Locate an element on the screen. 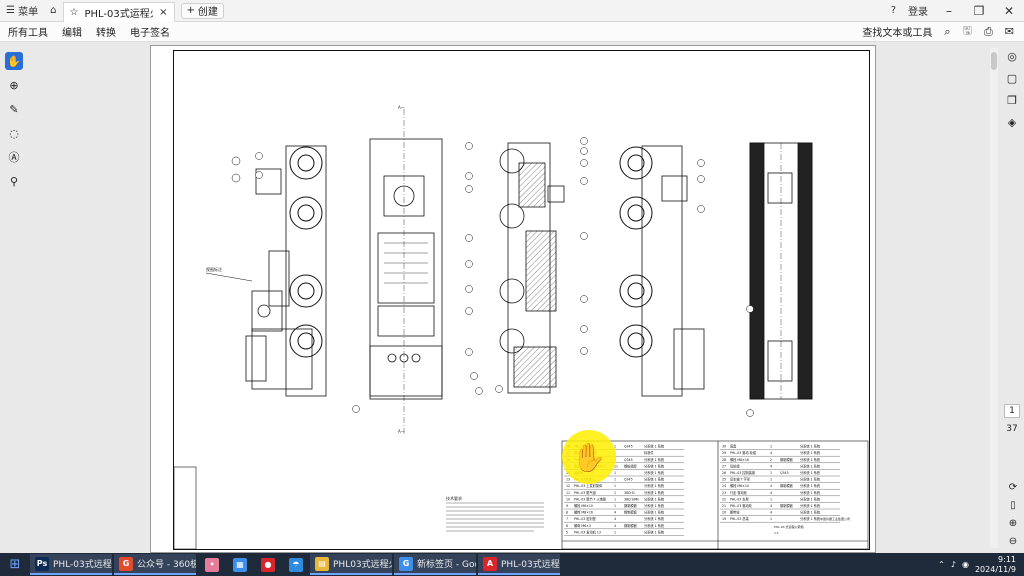 This screenshot has width=1024, height=576. close-window-button: ✕ is located at coordinates (1009, 11).